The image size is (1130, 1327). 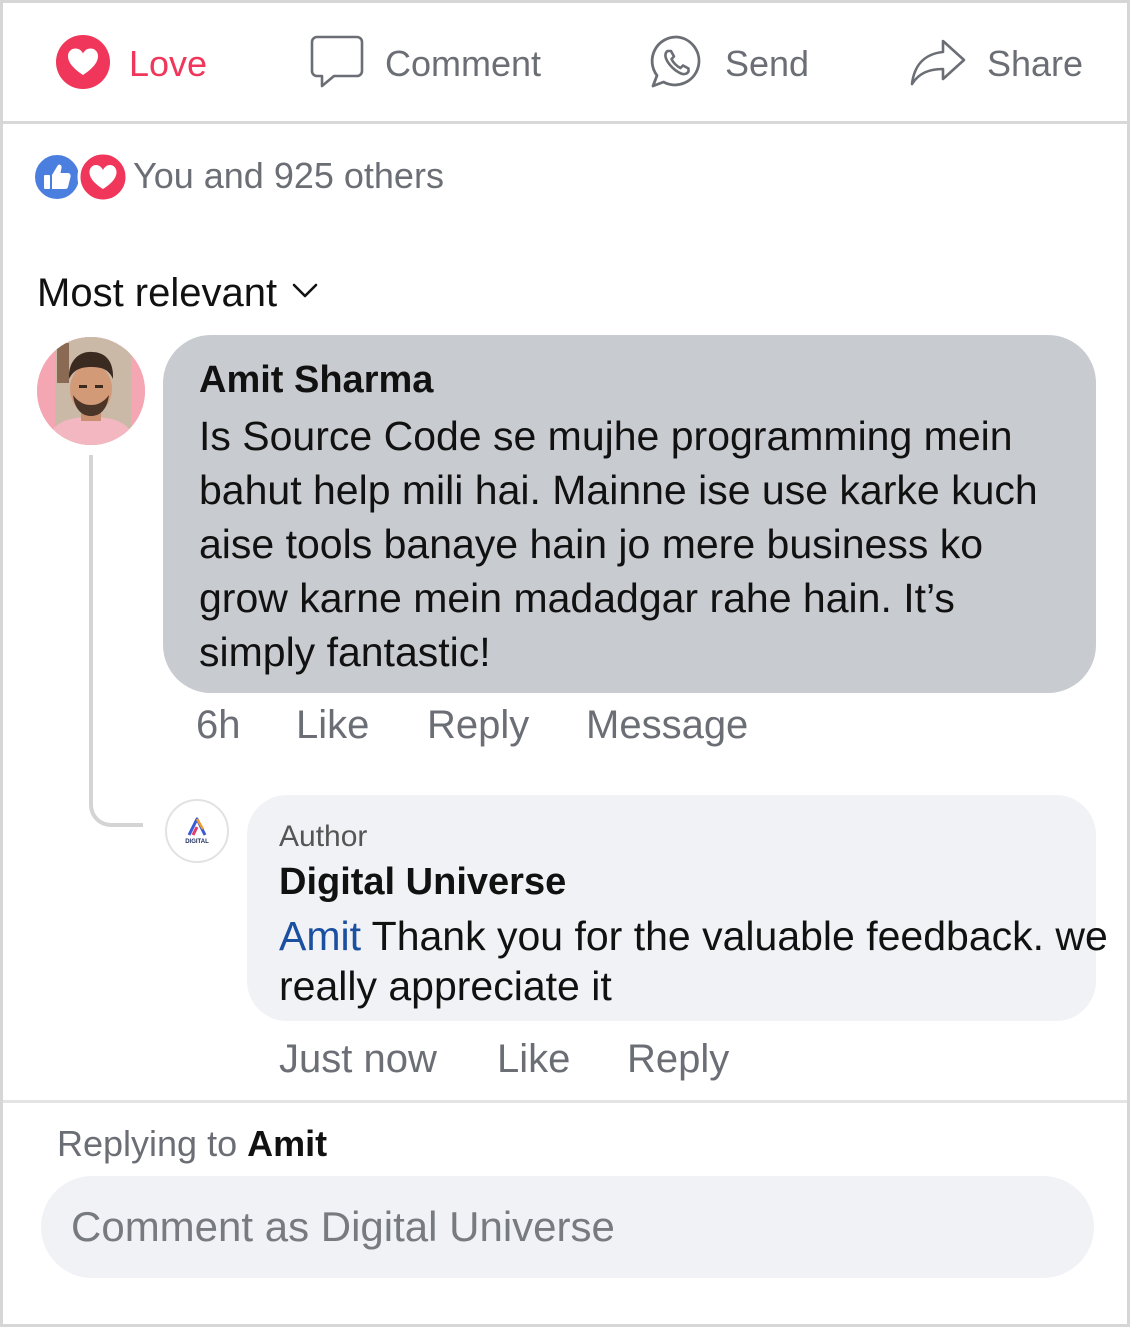 I want to click on comment-message-link: Message, so click(x=667, y=725).